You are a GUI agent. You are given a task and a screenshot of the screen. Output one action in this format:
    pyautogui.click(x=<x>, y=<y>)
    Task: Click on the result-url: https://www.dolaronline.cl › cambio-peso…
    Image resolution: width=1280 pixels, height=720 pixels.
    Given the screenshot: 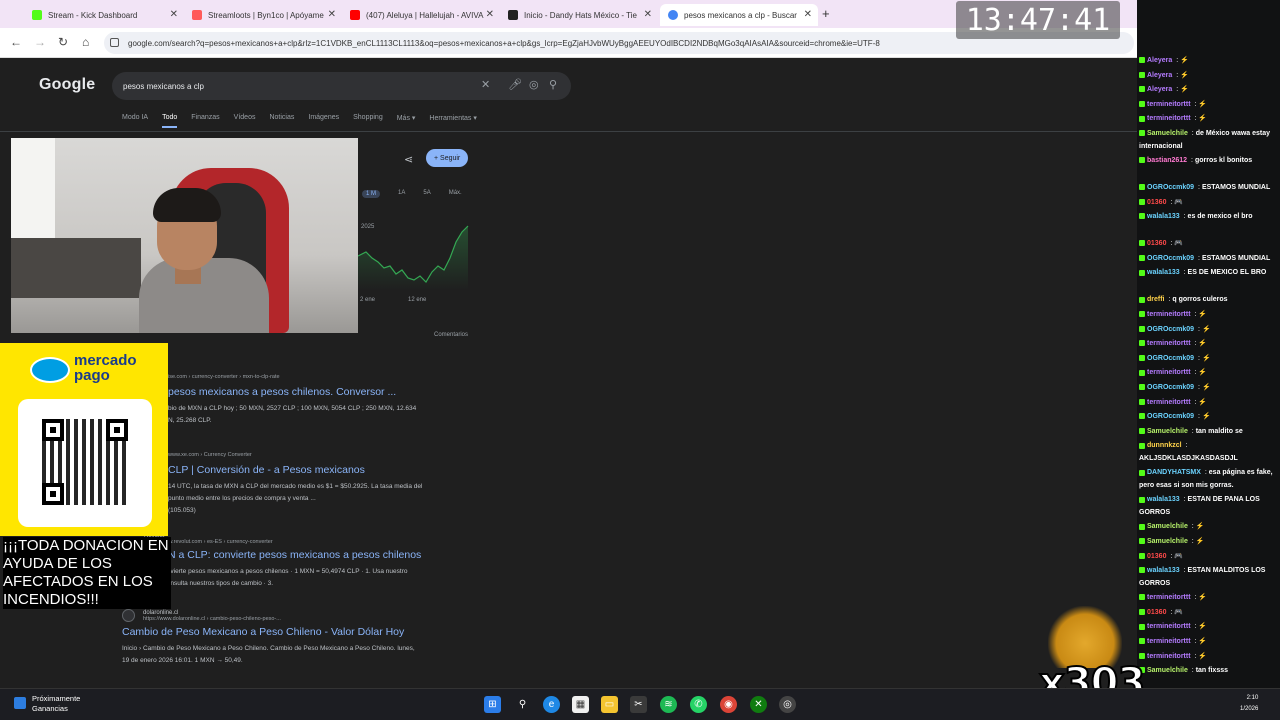 What is the action you would take?
    pyautogui.click(x=212, y=619)
    